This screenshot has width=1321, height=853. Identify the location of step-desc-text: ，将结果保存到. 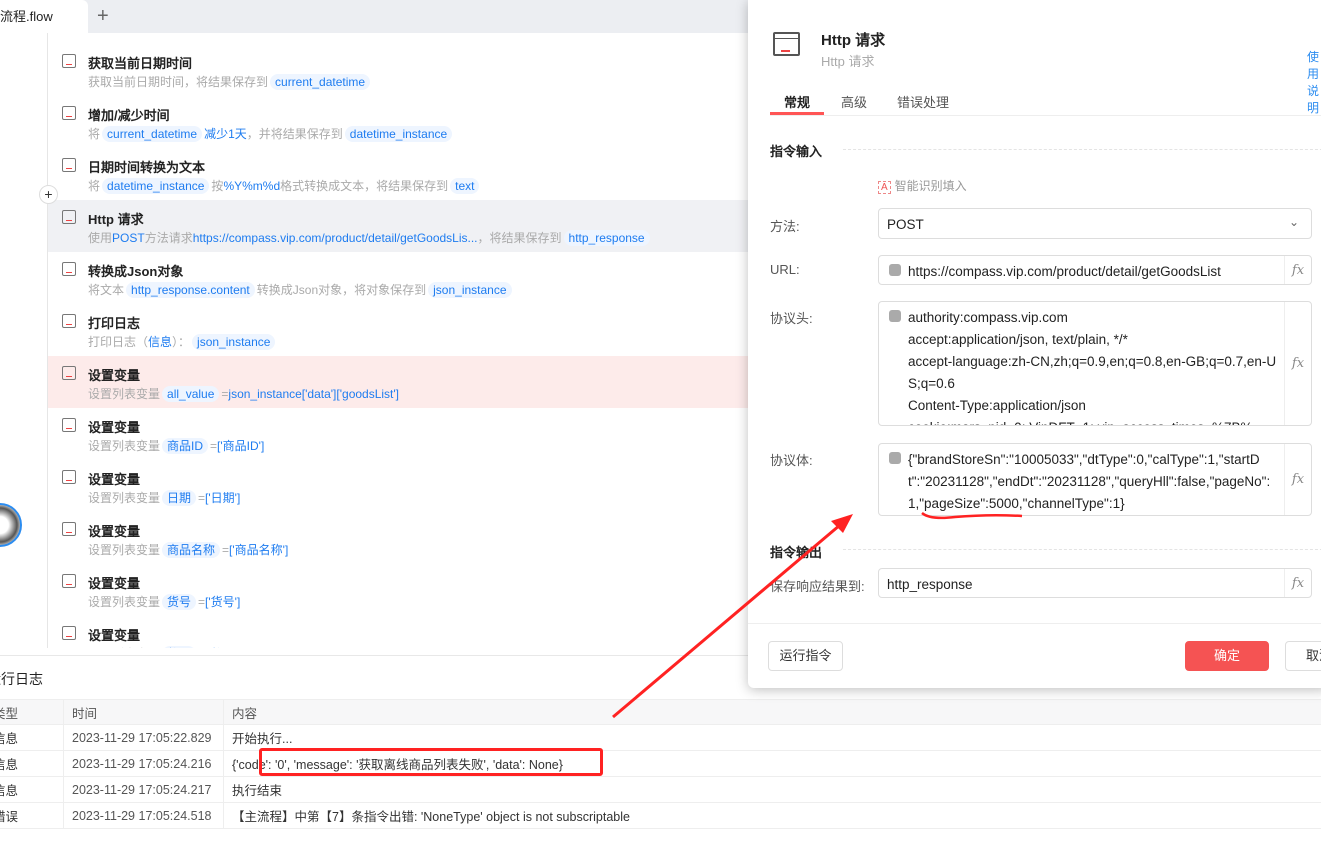
(519, 238).